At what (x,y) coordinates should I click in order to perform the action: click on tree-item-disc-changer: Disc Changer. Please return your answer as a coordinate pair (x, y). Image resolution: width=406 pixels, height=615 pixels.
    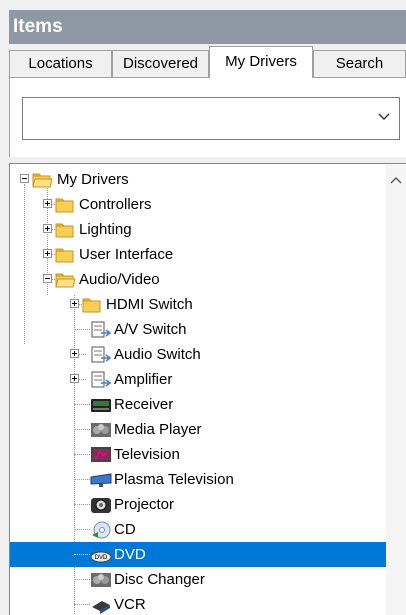
    Looking at the image, I should click on (198, 579).